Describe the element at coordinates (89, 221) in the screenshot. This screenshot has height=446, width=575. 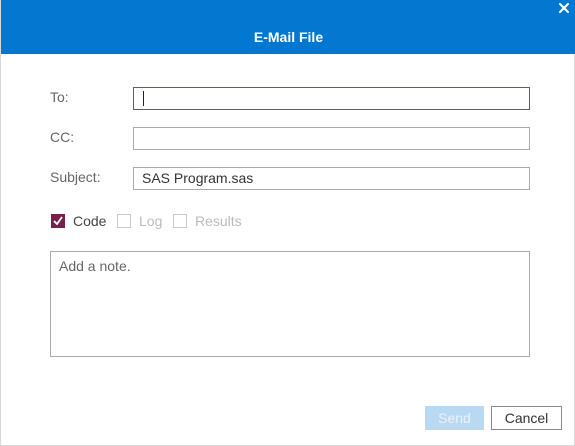
I see `code-checkbox-label: Code` at that location.